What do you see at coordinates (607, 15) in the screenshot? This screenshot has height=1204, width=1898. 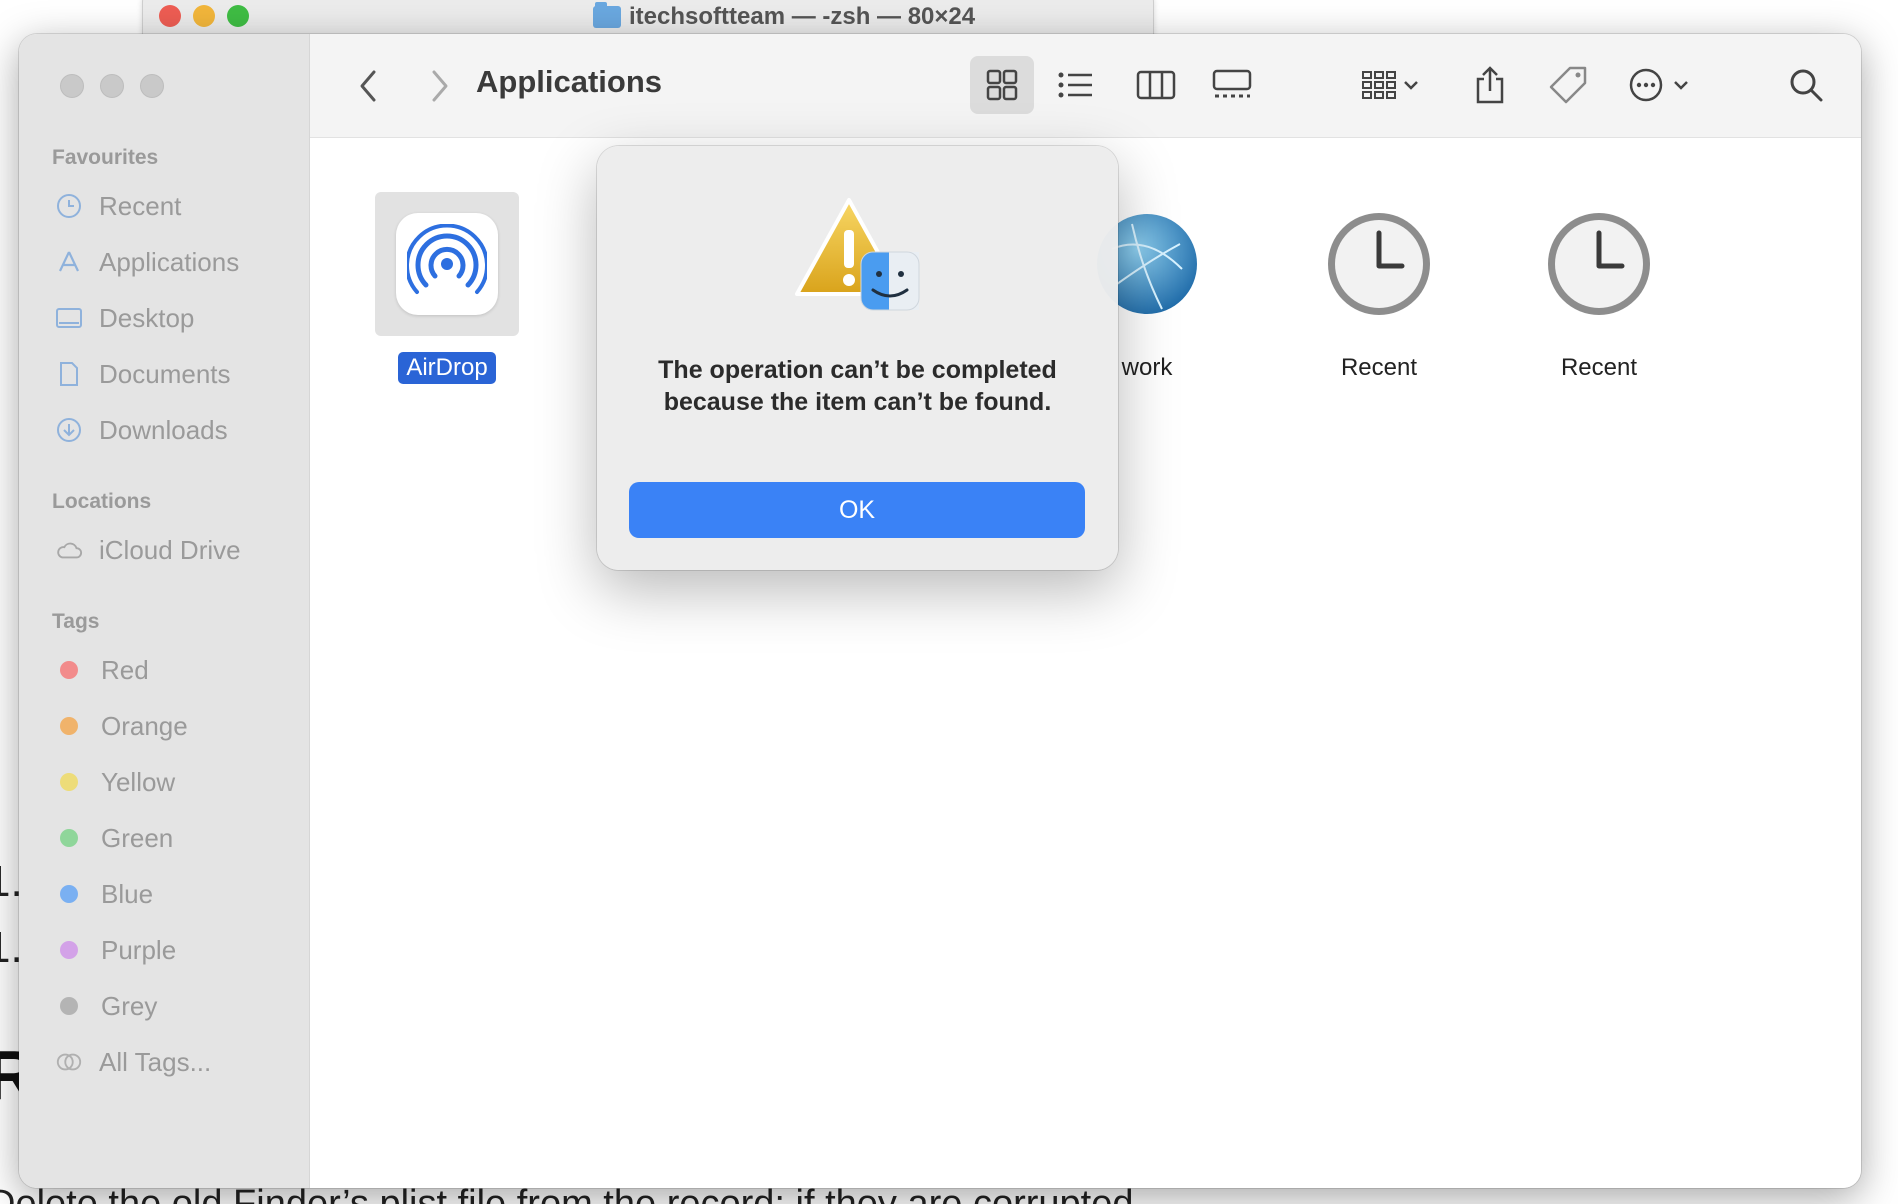 I see `folder-icon` at bounding box center [607, 15].